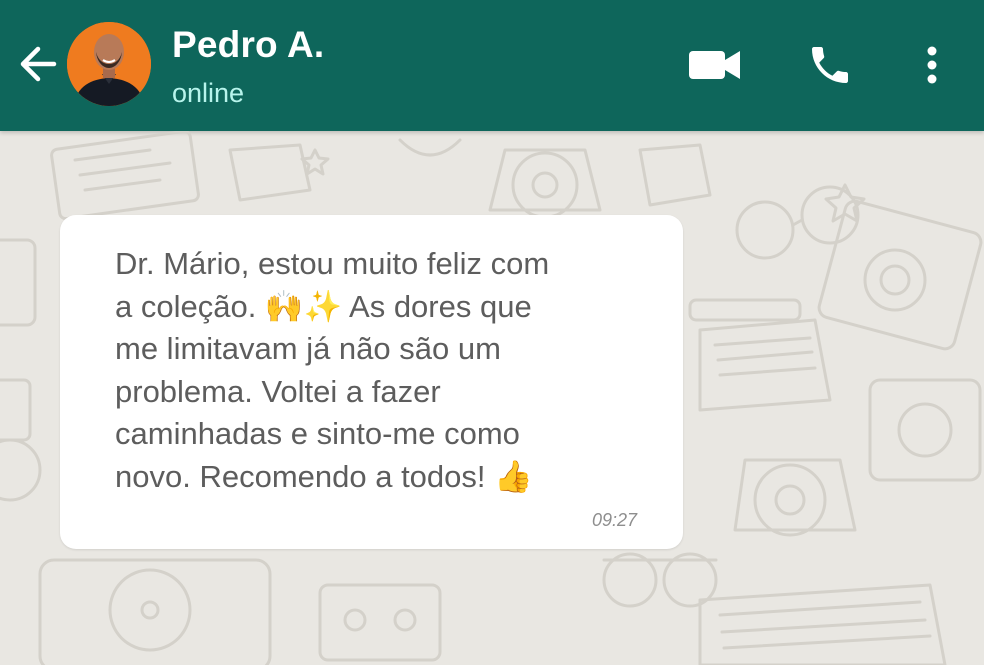 This screenshot has height=665, width=984. I want to click on arrow-left-icon, so click(38, 64).